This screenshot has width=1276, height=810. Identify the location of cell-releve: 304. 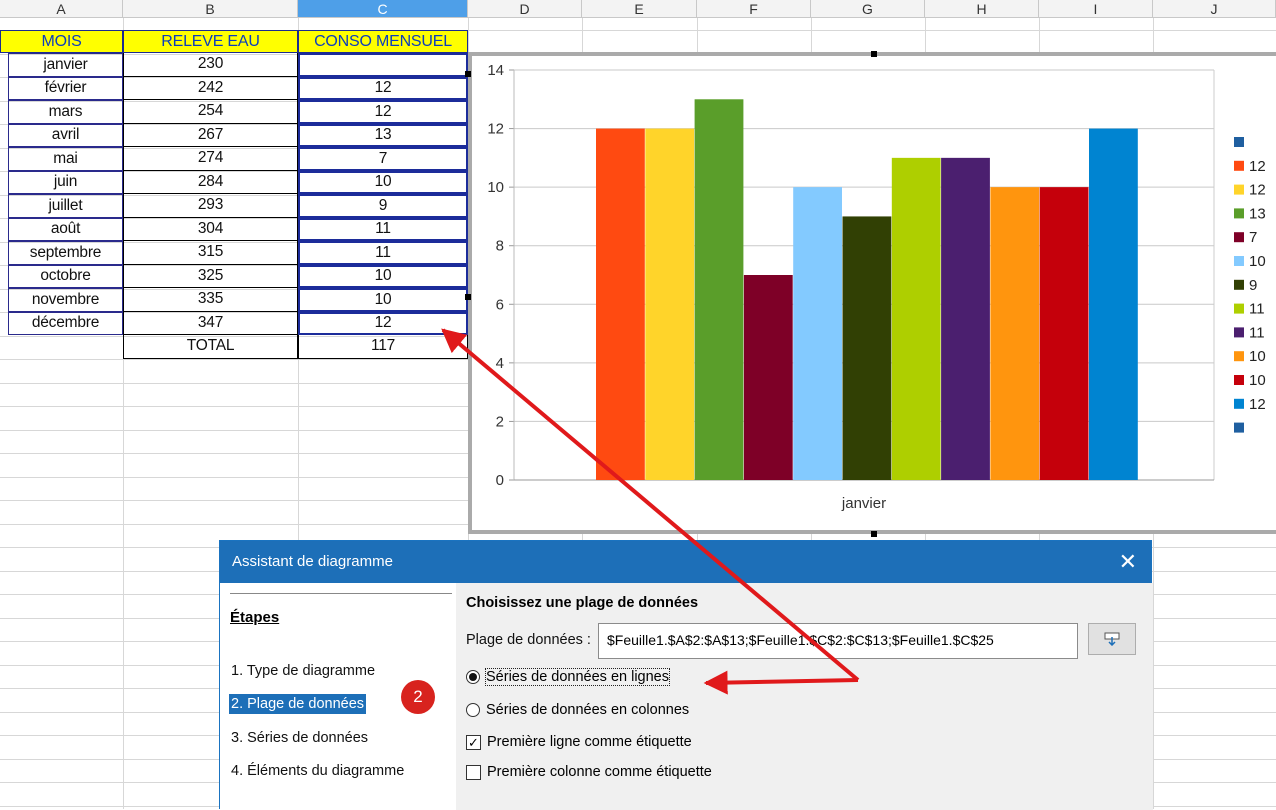
(210, 229).